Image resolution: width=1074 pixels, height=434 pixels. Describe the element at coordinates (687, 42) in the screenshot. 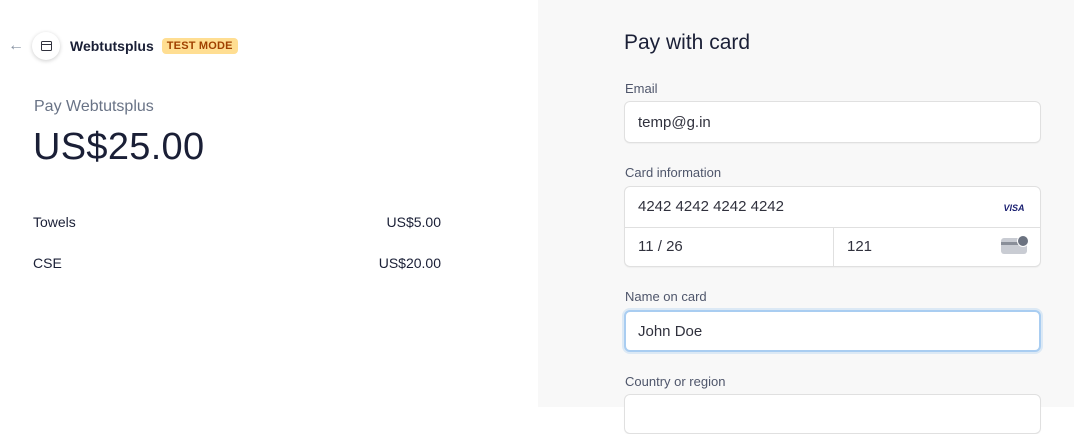

I see `form-title: Pay with card` at that location.